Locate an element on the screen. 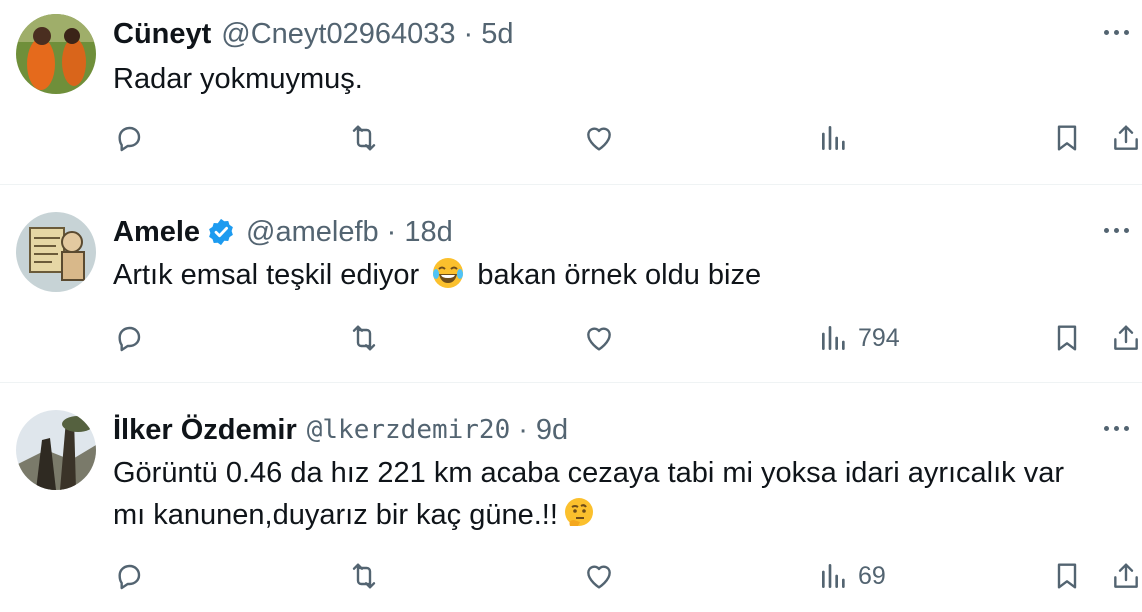  views-button: 794 is located at coordinates (859, 338).